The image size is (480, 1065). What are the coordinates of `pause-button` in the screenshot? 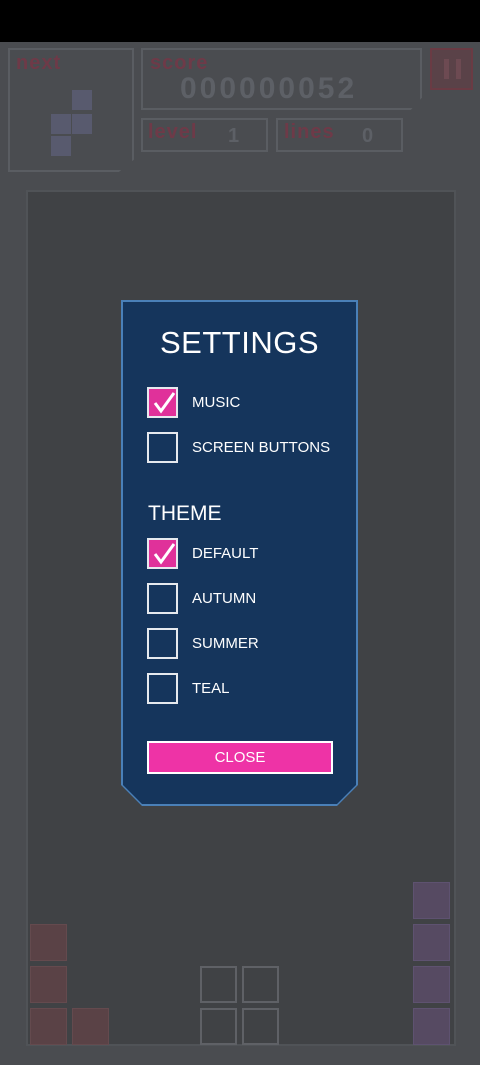 It's located at (451, 69).